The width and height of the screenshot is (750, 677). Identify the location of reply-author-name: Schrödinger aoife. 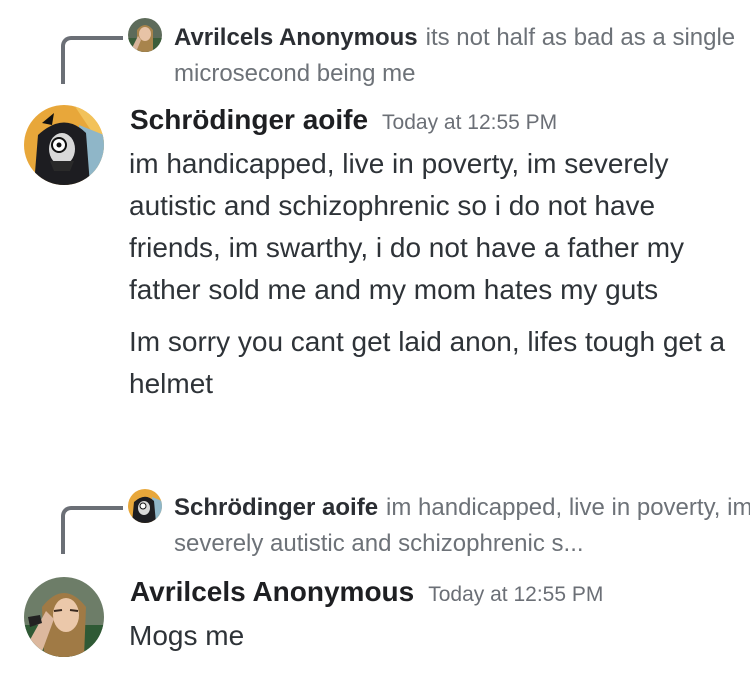
(276, 507).